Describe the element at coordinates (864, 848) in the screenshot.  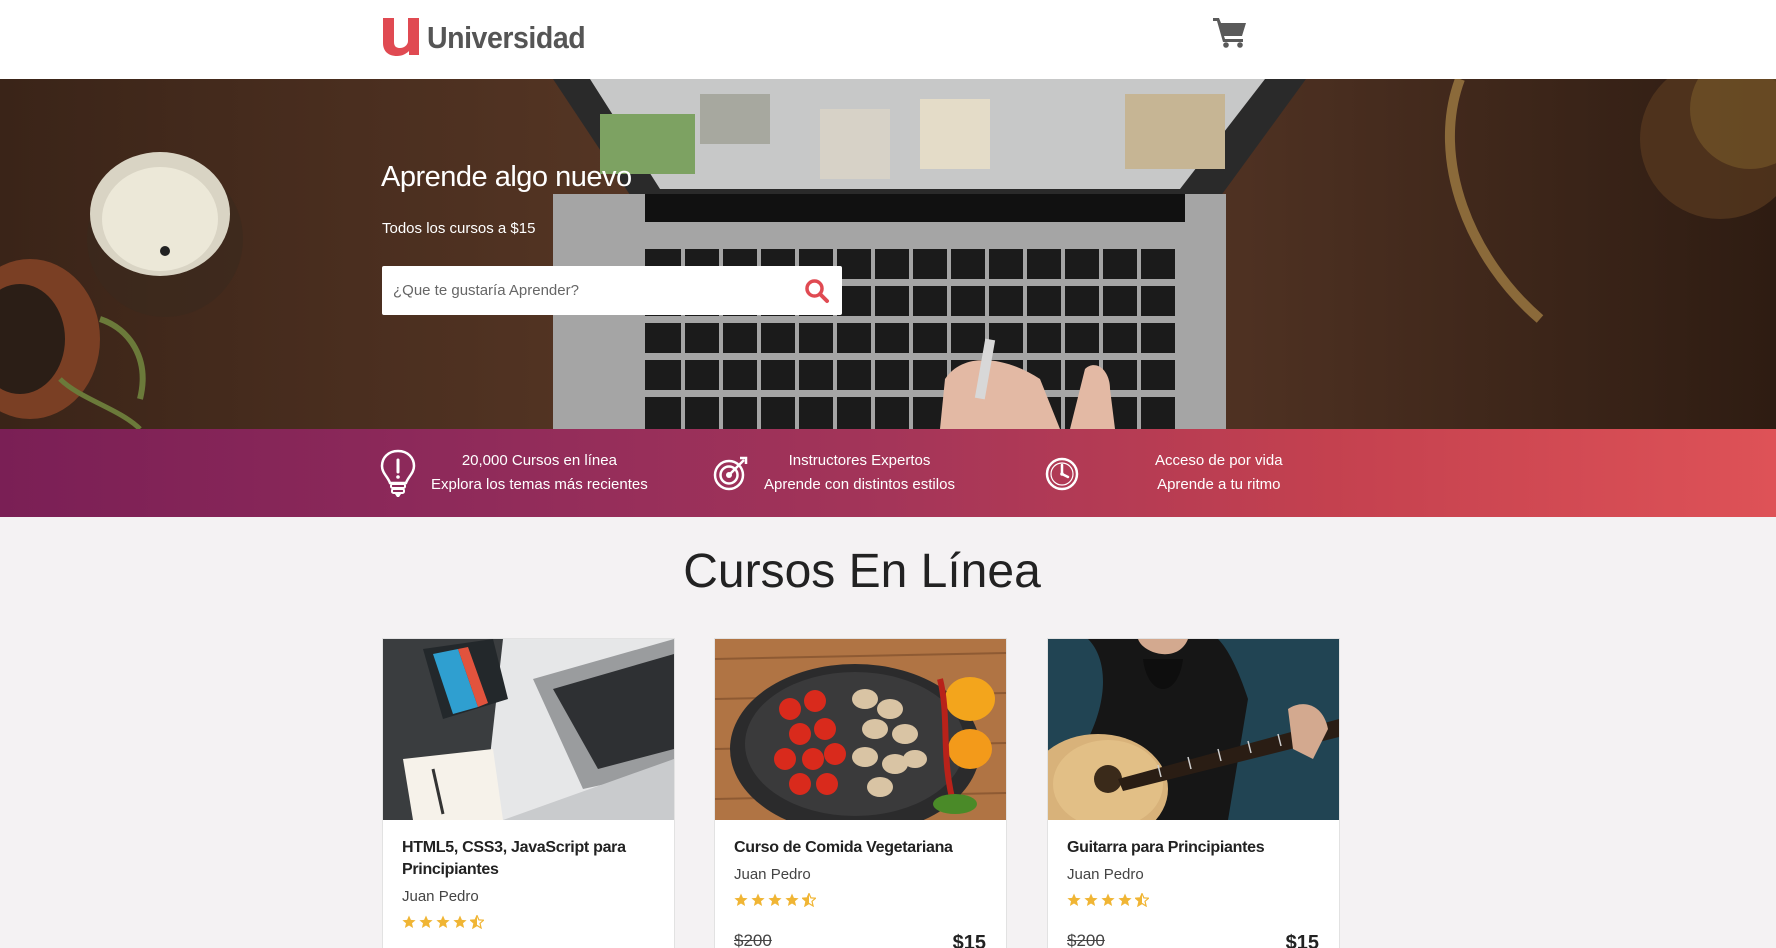
I see `course-title: Curso de Comida Vegetariana` at that location.